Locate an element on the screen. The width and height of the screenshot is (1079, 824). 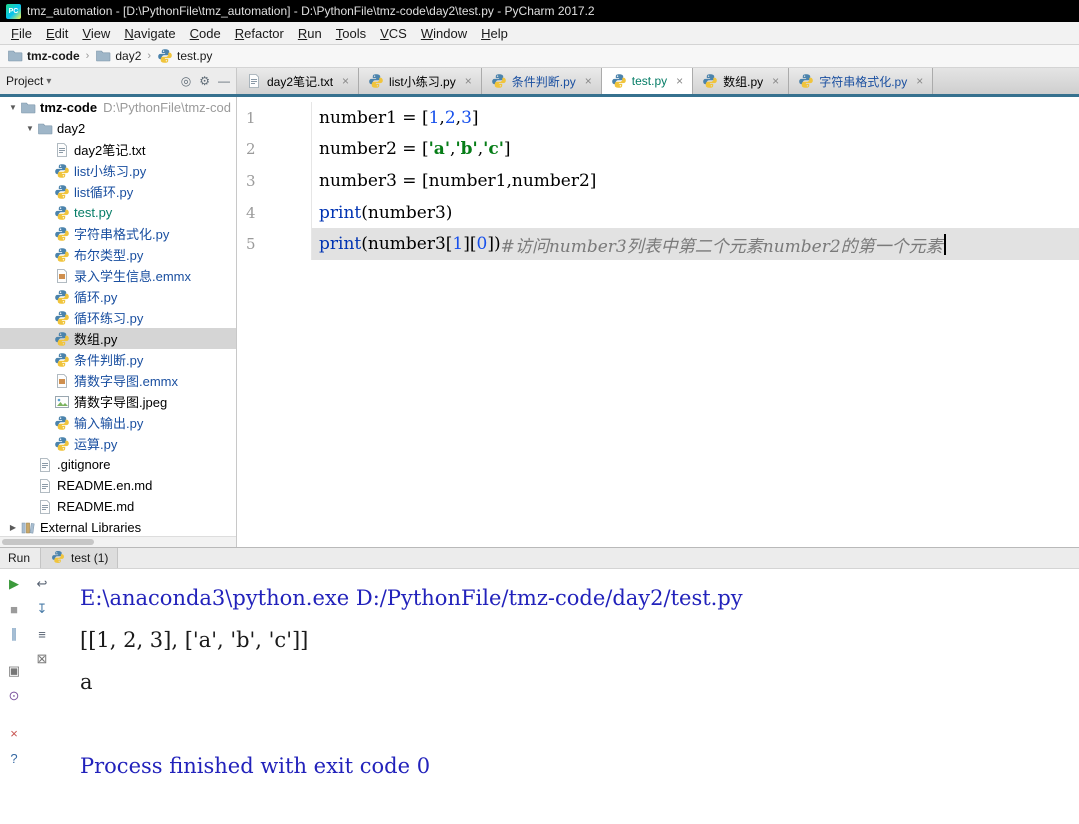
code-line: print (number3) is located at coordinates (695, 213).